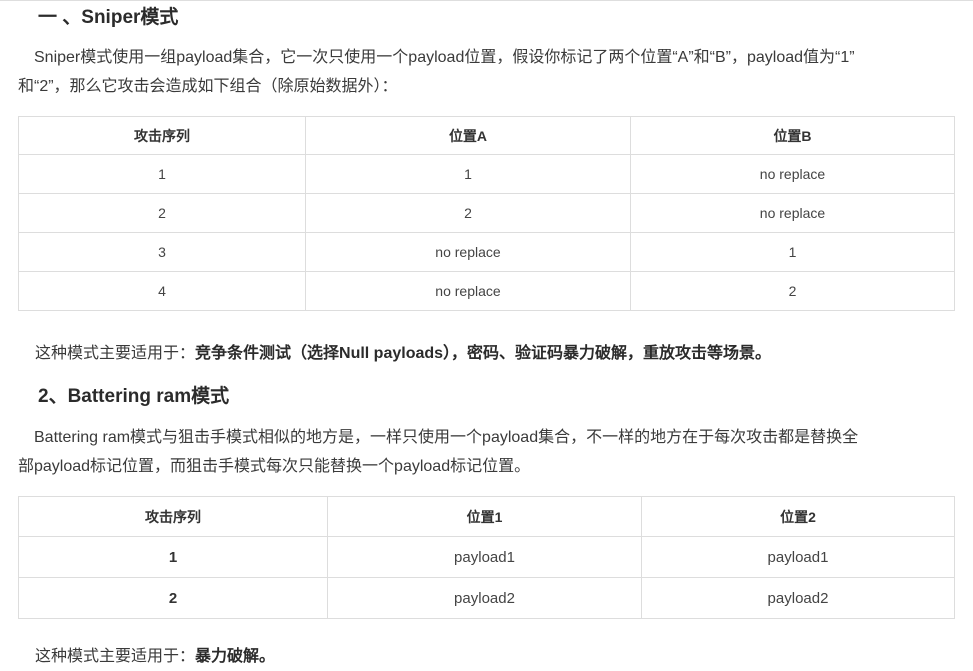 The height and width of the screenshot is (671, 973). Describe the element at coordinates (162, 252) in the screenshot. I see `table-cell: 3` at that location.